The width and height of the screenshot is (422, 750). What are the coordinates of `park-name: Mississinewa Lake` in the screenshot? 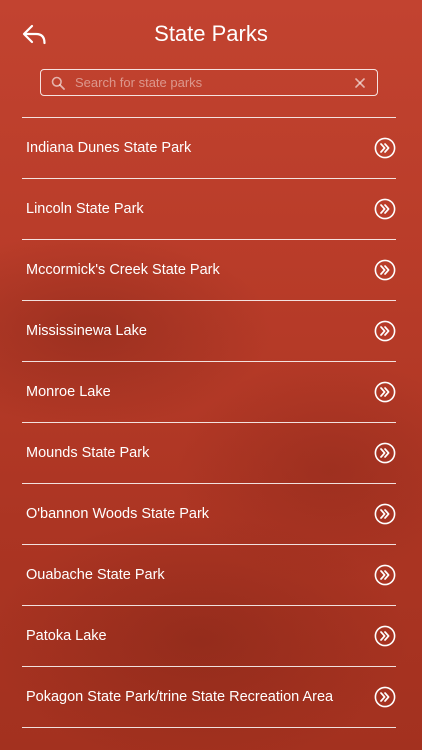 It's located at (86, 331).